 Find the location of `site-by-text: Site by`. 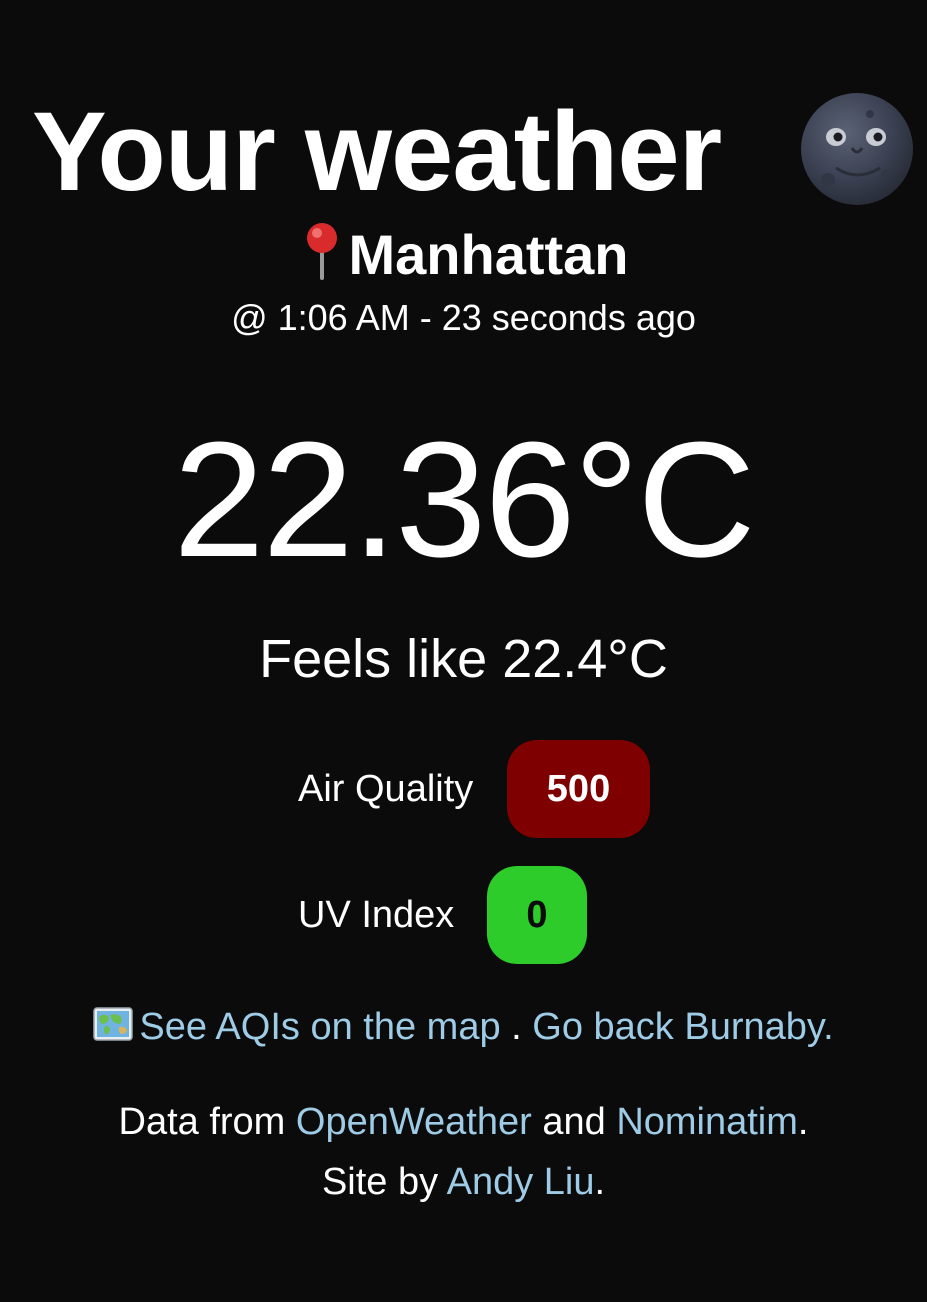

site-by-text: Site by is located at coordinates (380, 1182).